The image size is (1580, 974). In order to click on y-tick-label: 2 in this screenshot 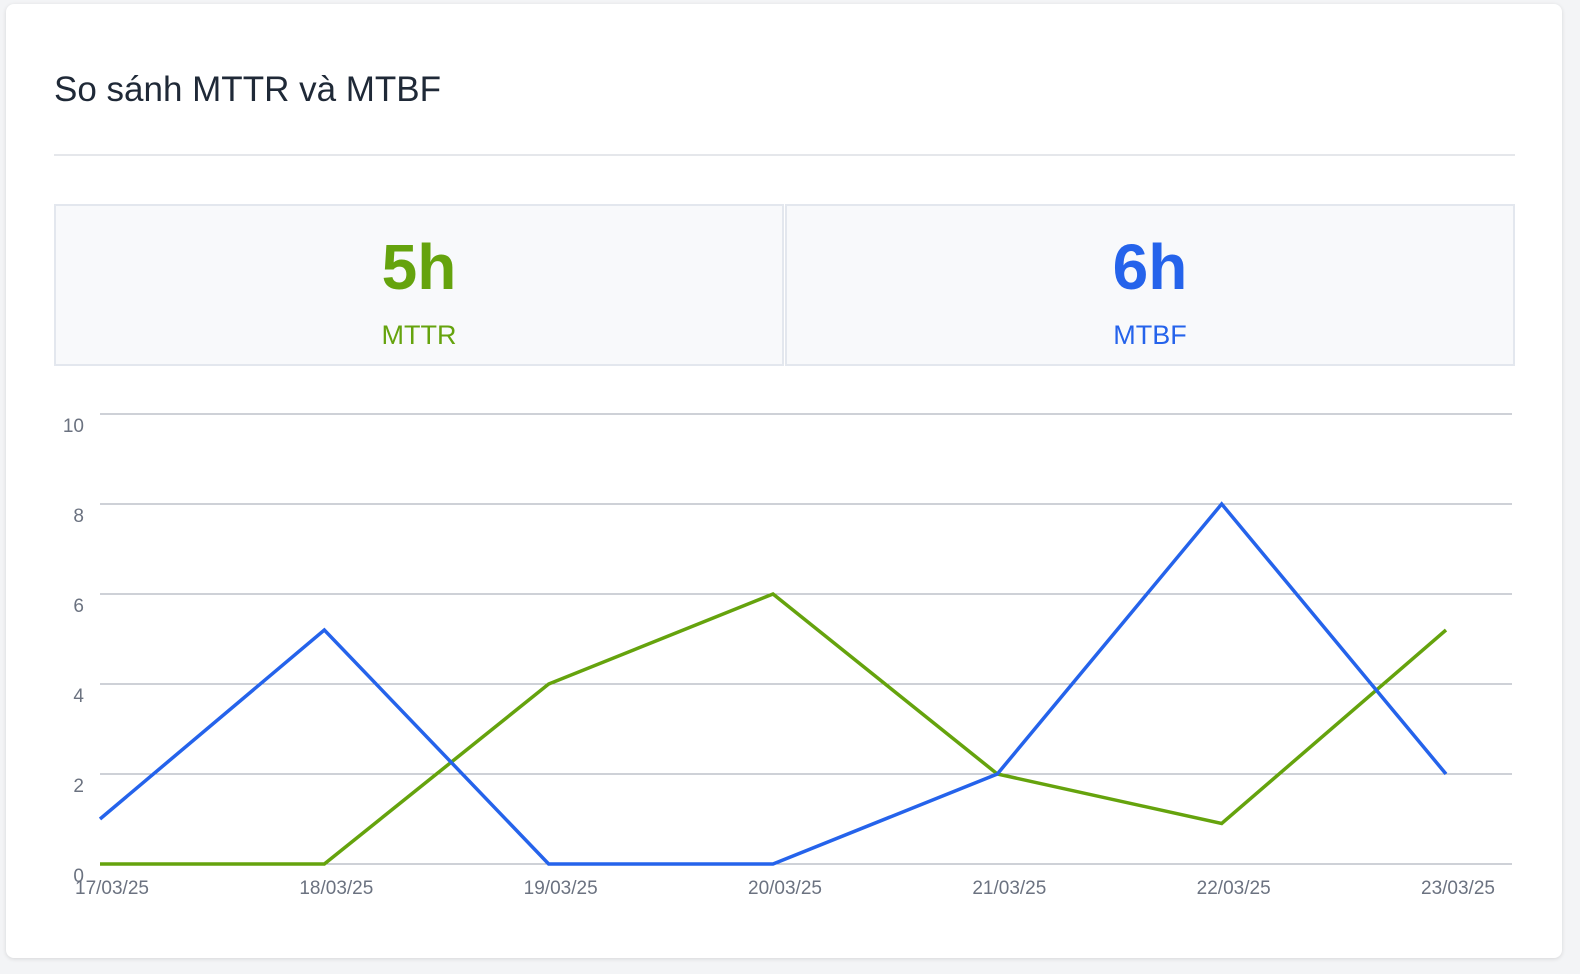, I will do `click(78, 786)`.